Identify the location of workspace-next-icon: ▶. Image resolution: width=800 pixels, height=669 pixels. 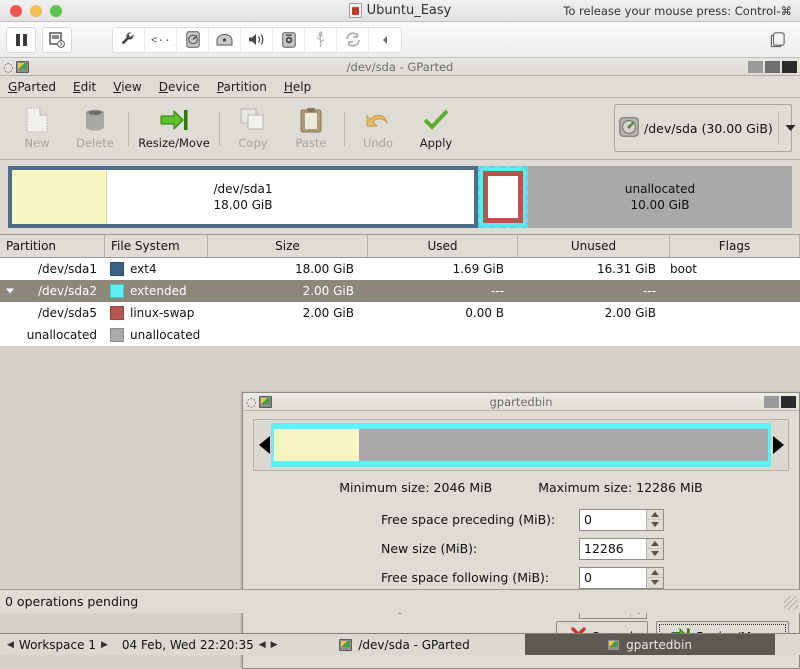
(104, 645).